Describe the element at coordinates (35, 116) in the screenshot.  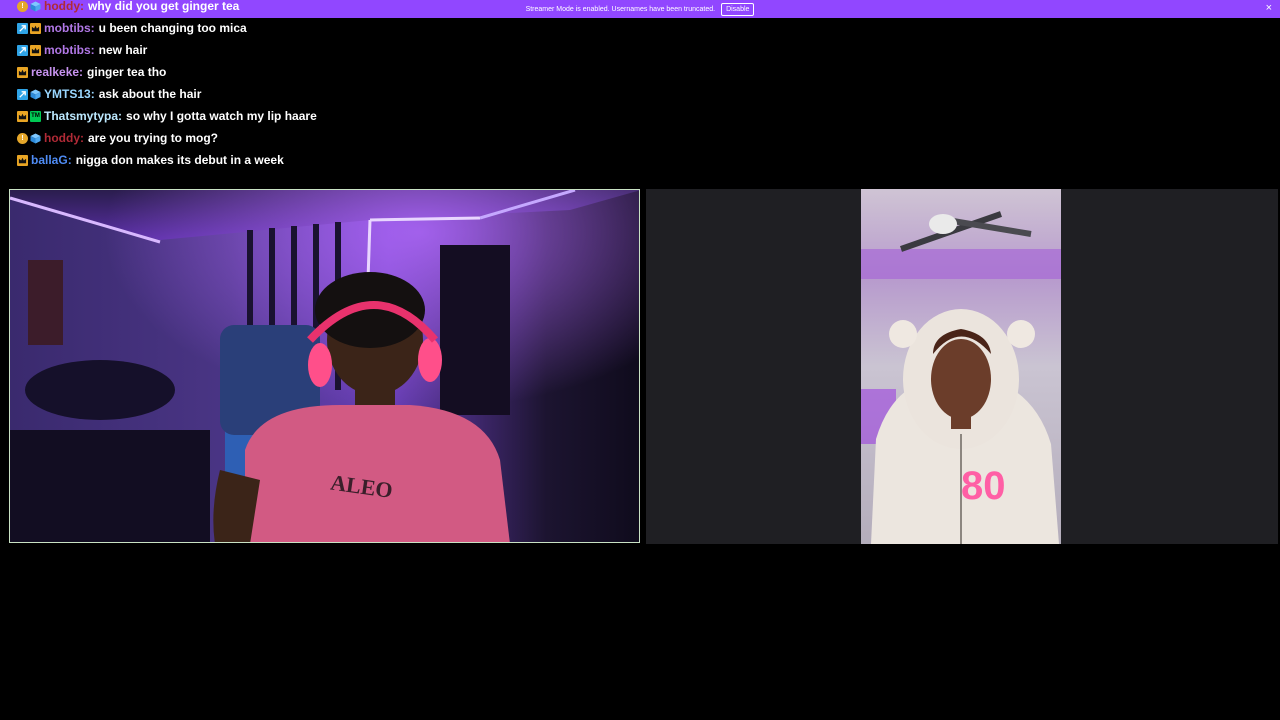
I see `glitch-icon: TM` at that location.